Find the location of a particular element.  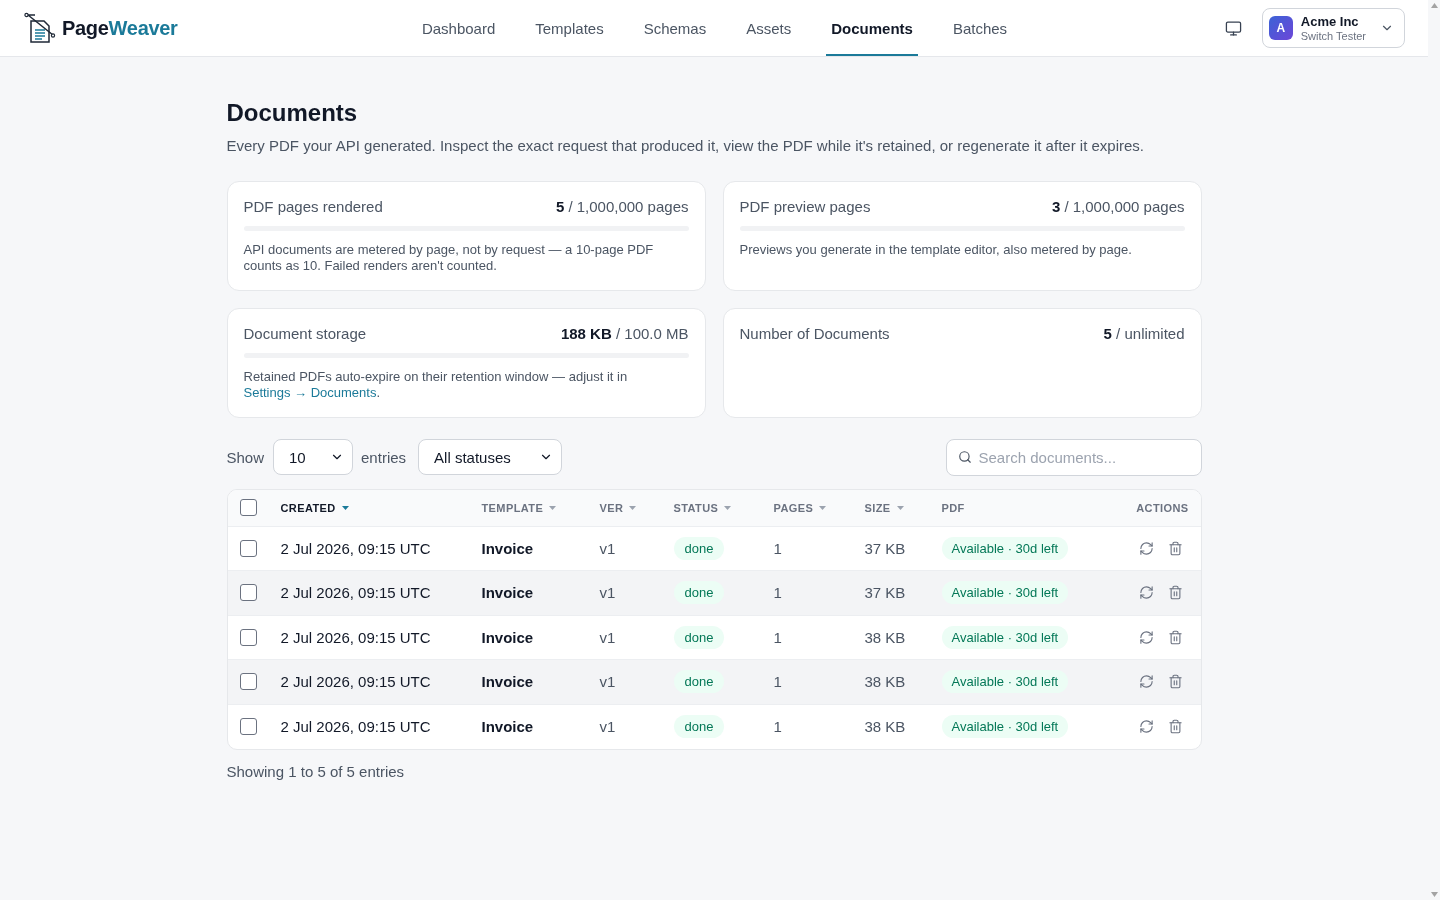

avatar: A is located at coordinates (1280, 28).